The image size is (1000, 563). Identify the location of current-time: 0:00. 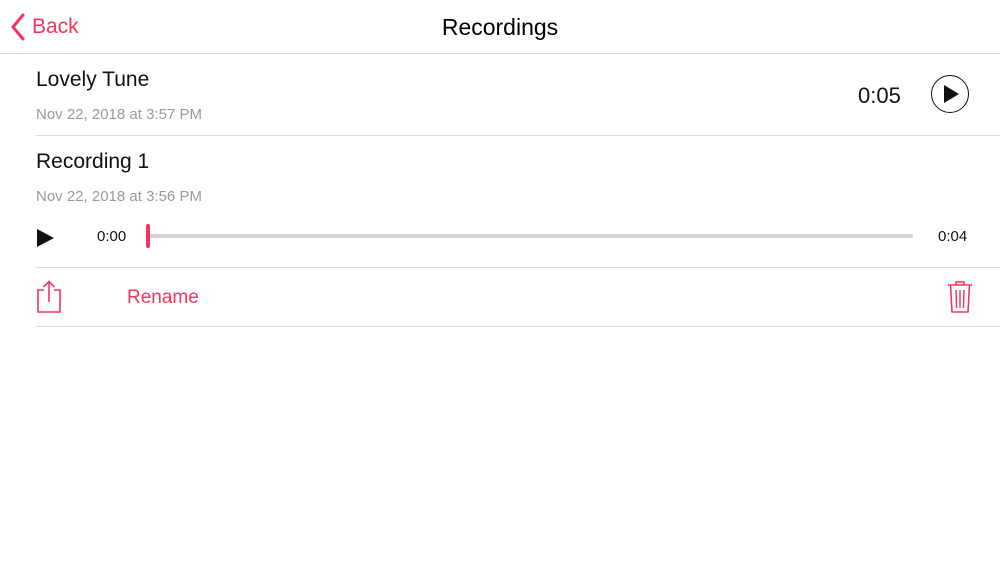
(112, 236).